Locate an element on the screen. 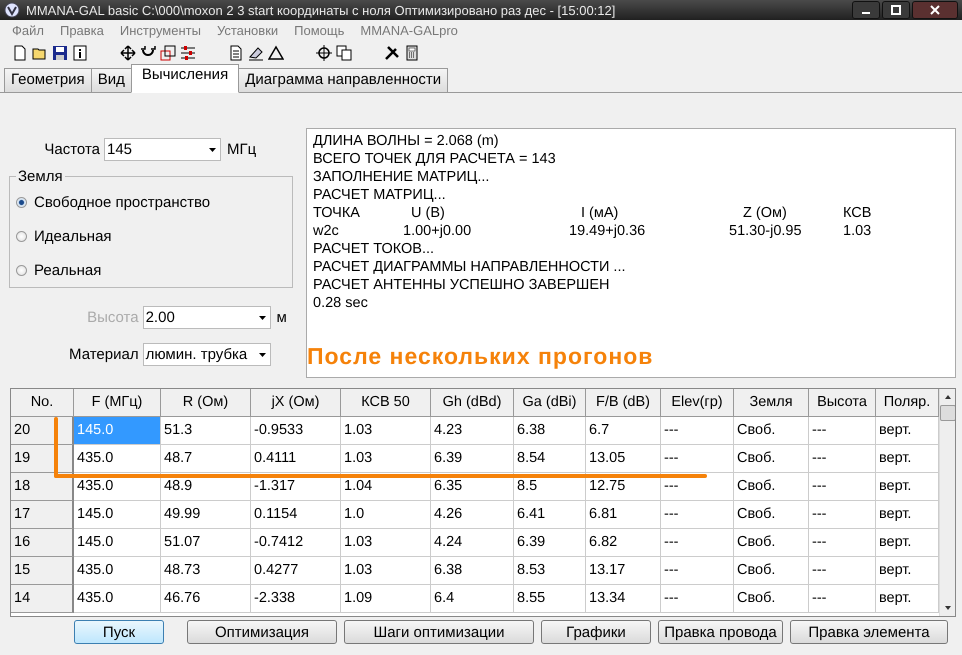 This screenshot has height=655, width=962. column-header: Ga (dBi) is located at coordinates (550, 403).